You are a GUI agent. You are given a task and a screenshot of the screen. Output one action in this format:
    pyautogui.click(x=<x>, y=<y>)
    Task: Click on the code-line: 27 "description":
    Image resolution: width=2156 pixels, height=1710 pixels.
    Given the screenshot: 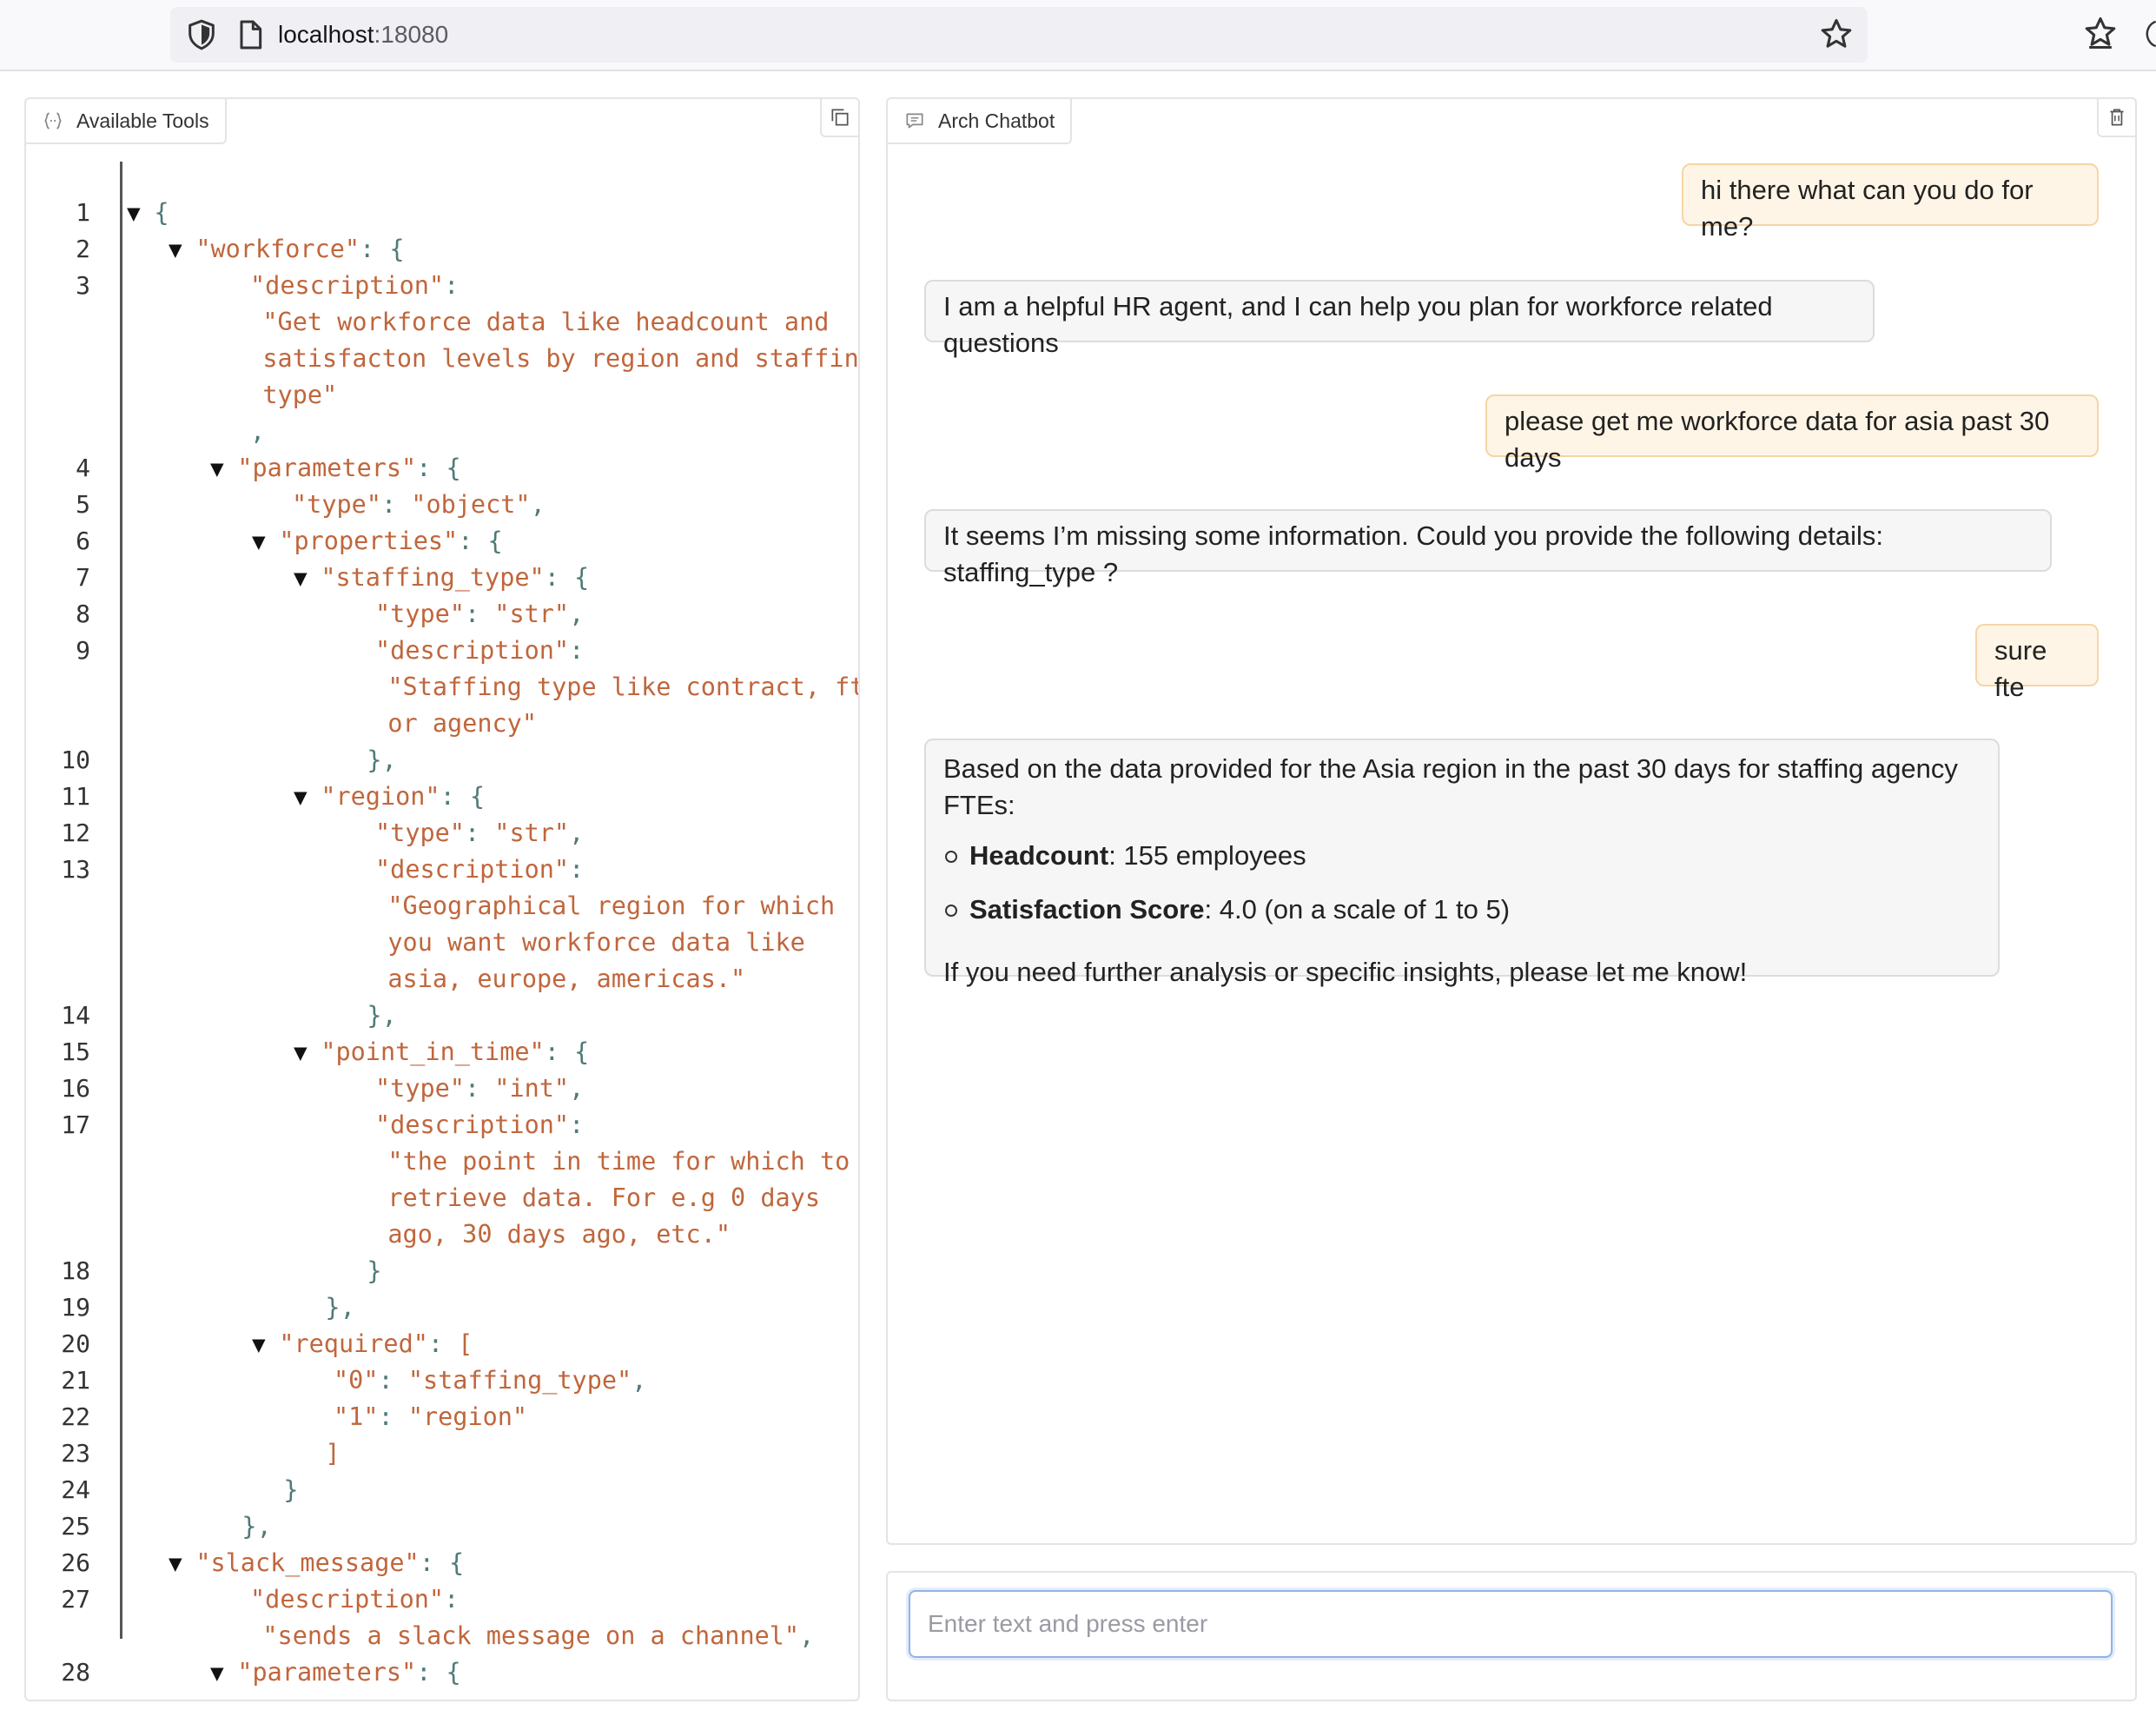 What is the action you would take?
    pyautogui.click(x=442, y=1599)
    